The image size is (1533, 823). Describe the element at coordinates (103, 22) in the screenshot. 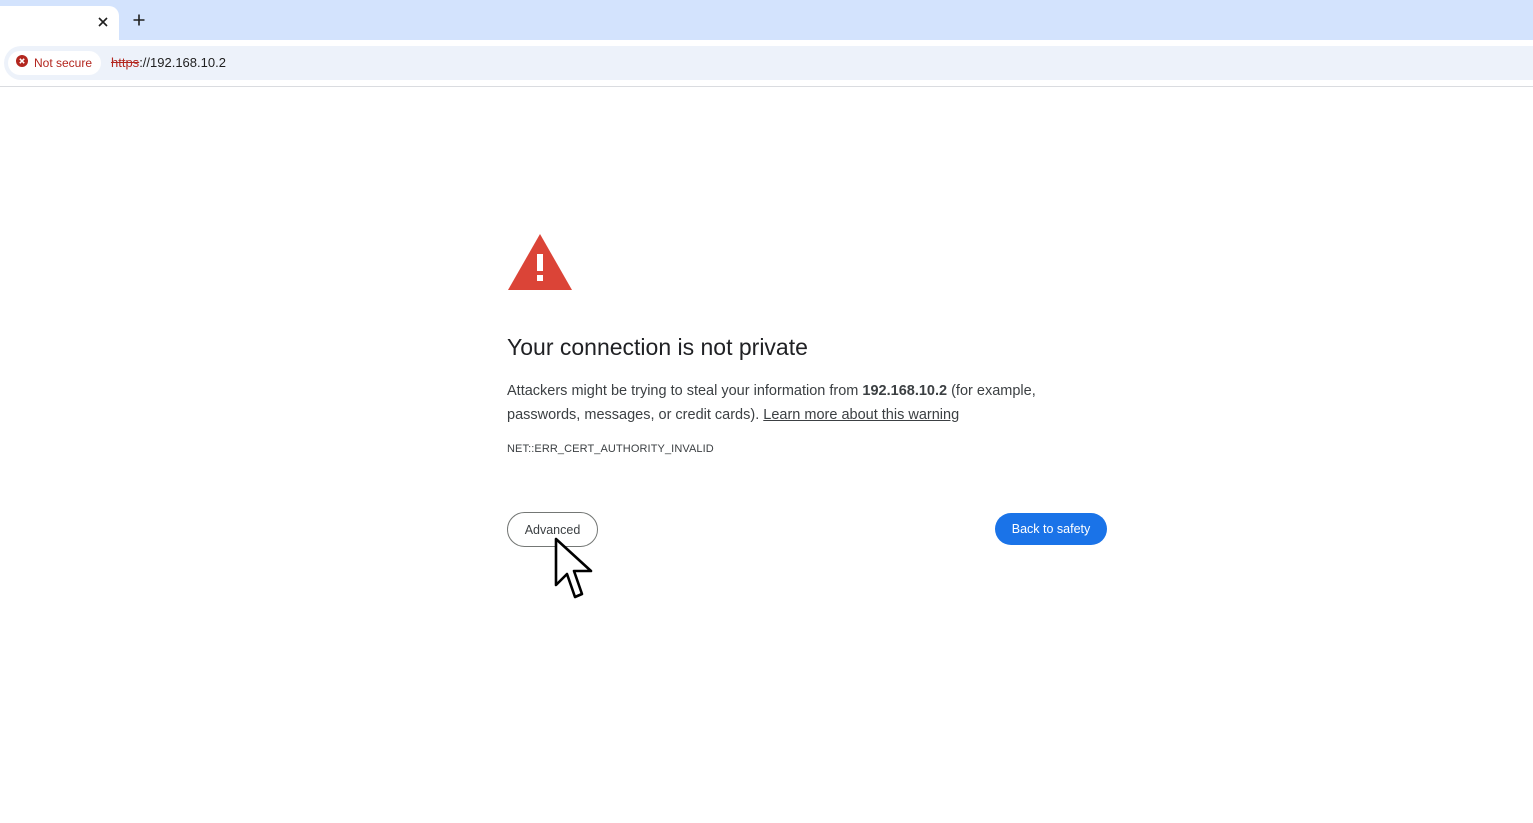

I see `close-icon` at that location.